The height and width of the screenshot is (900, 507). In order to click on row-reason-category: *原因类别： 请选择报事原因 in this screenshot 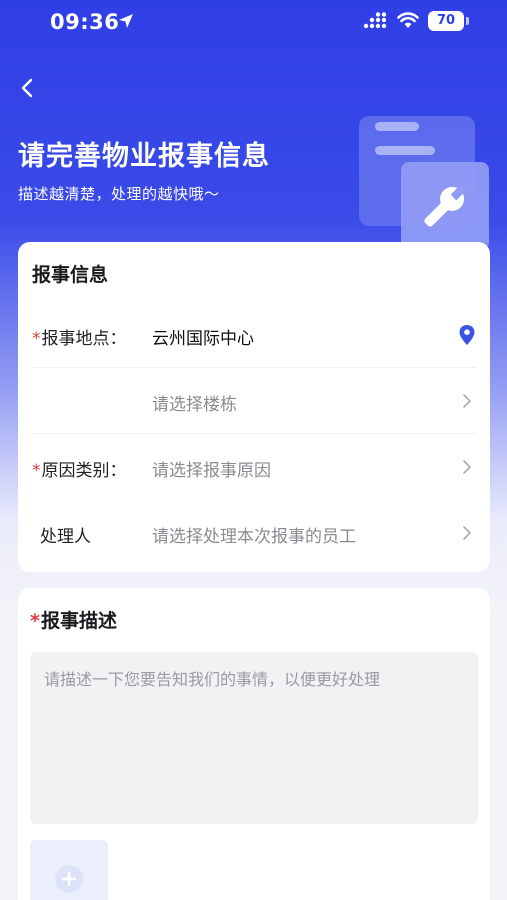, I will do `click(254, 467)`.